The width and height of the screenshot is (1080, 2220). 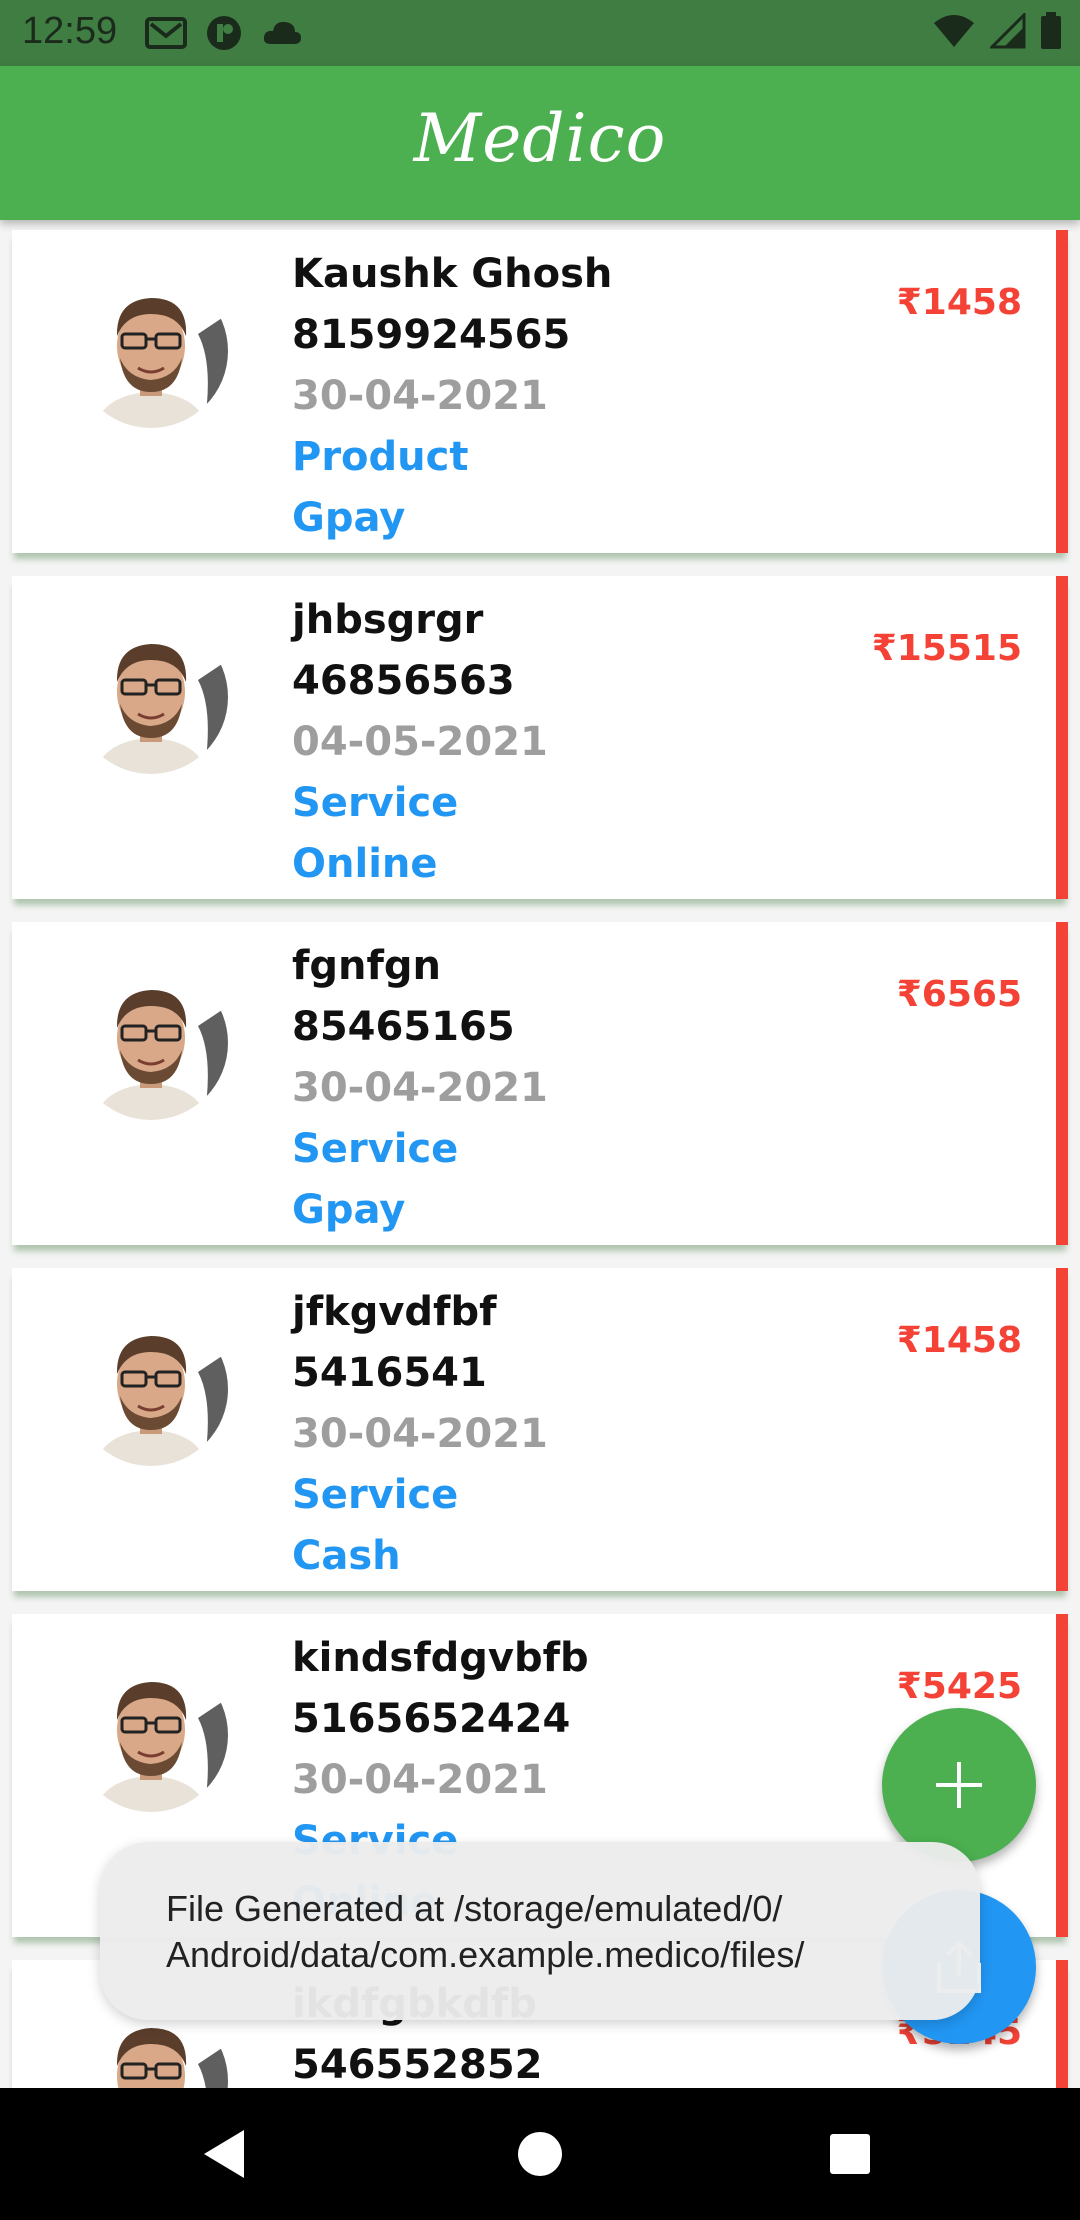 What do you see at coordinates (946, 648) in the screenshot?
I see `record-amount: ₹15515` at bounding box center [946, 648].